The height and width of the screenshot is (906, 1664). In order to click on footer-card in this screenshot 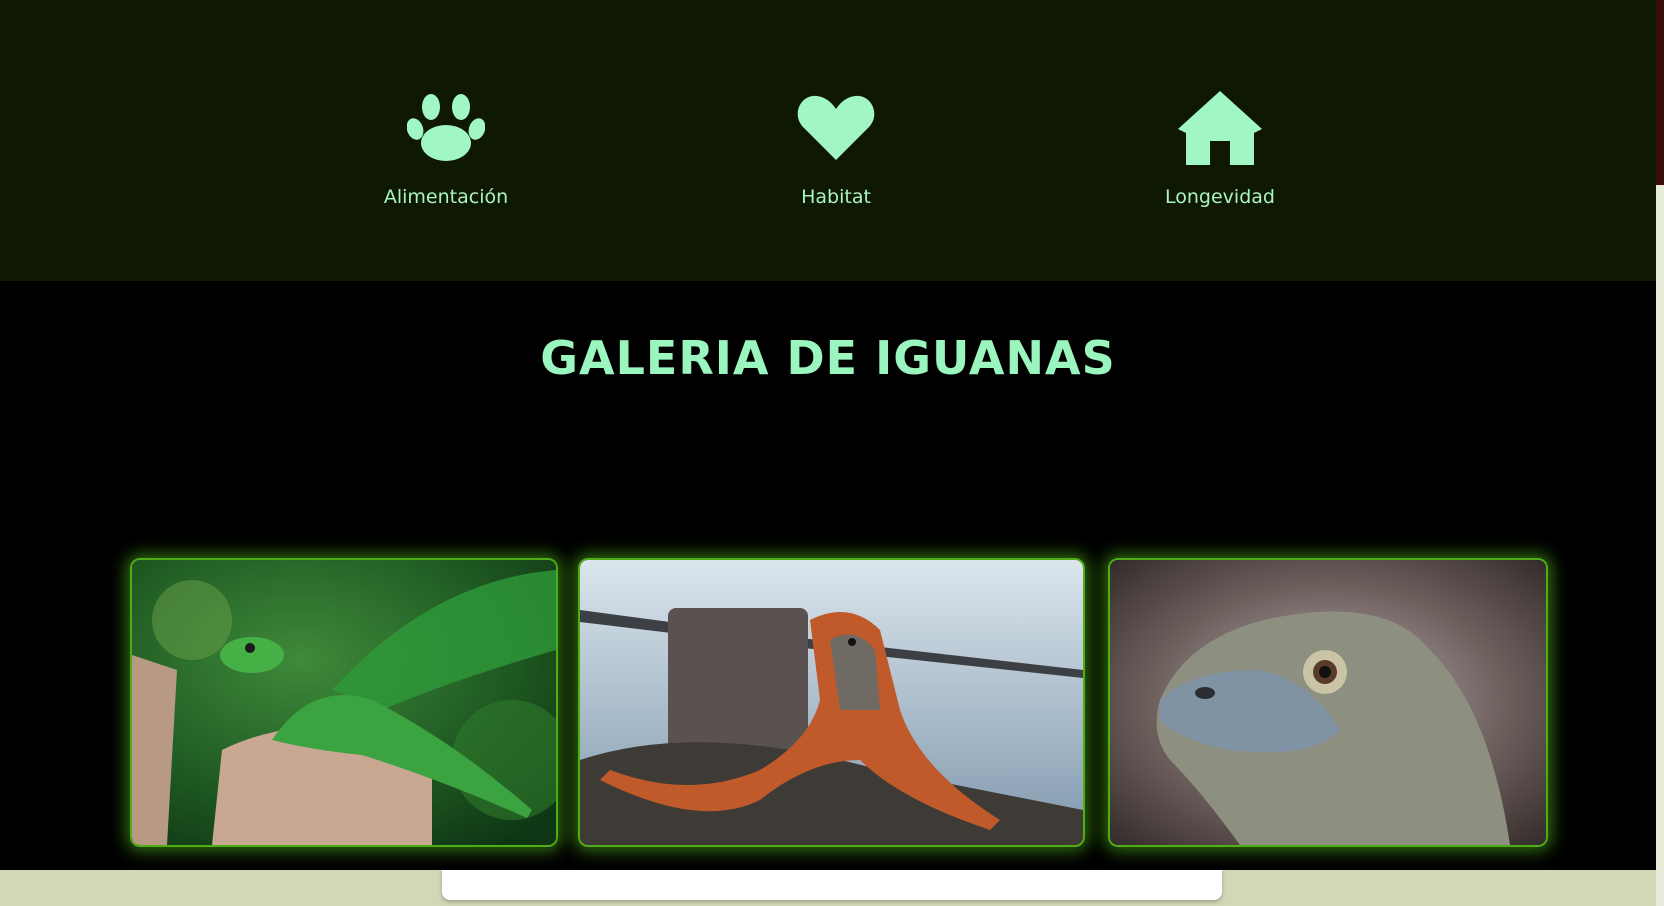, I will do `click(832, 885)`.